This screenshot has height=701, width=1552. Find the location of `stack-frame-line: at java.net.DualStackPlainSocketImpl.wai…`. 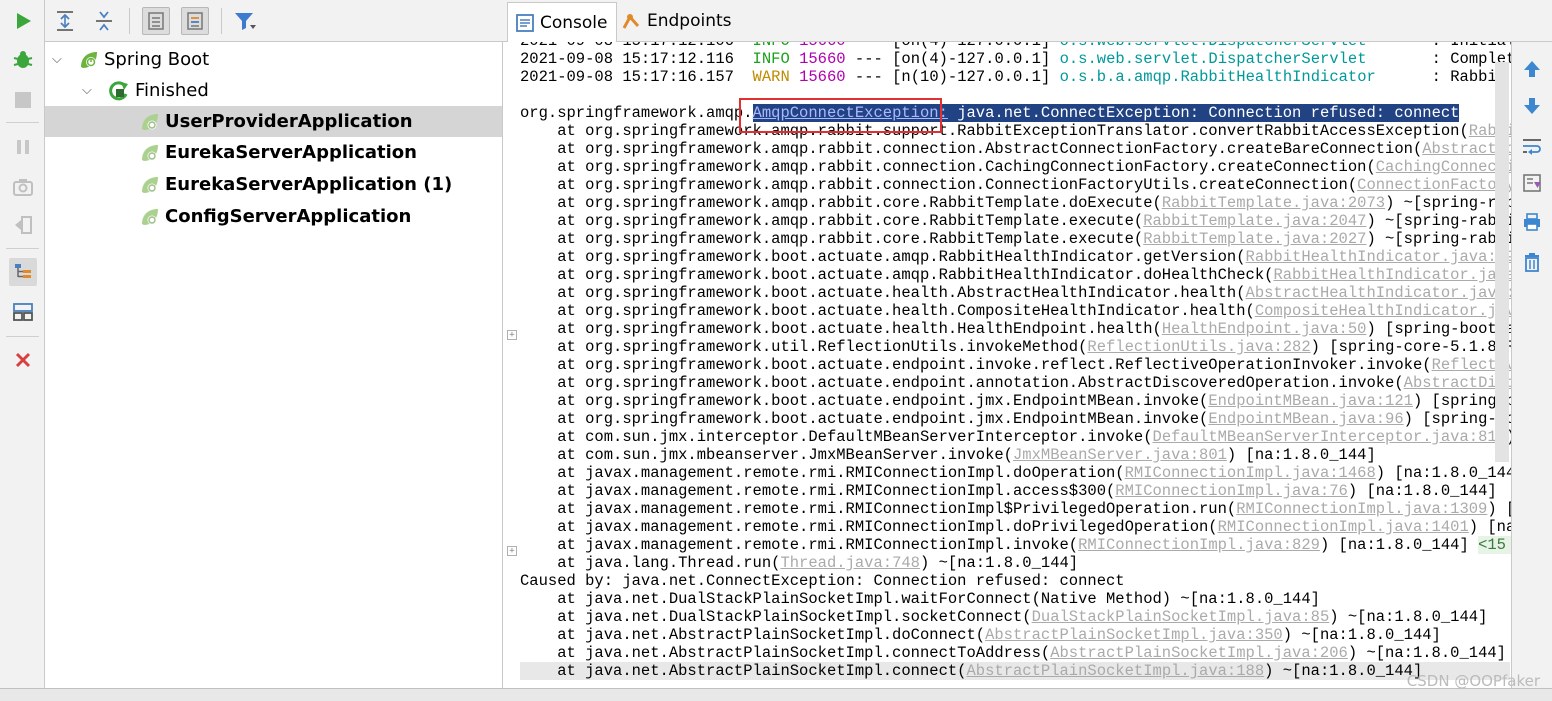

stack-frame-line: at java.net.DualStackPlainSocketImpl.wai… is located at coordinates (920, 599).